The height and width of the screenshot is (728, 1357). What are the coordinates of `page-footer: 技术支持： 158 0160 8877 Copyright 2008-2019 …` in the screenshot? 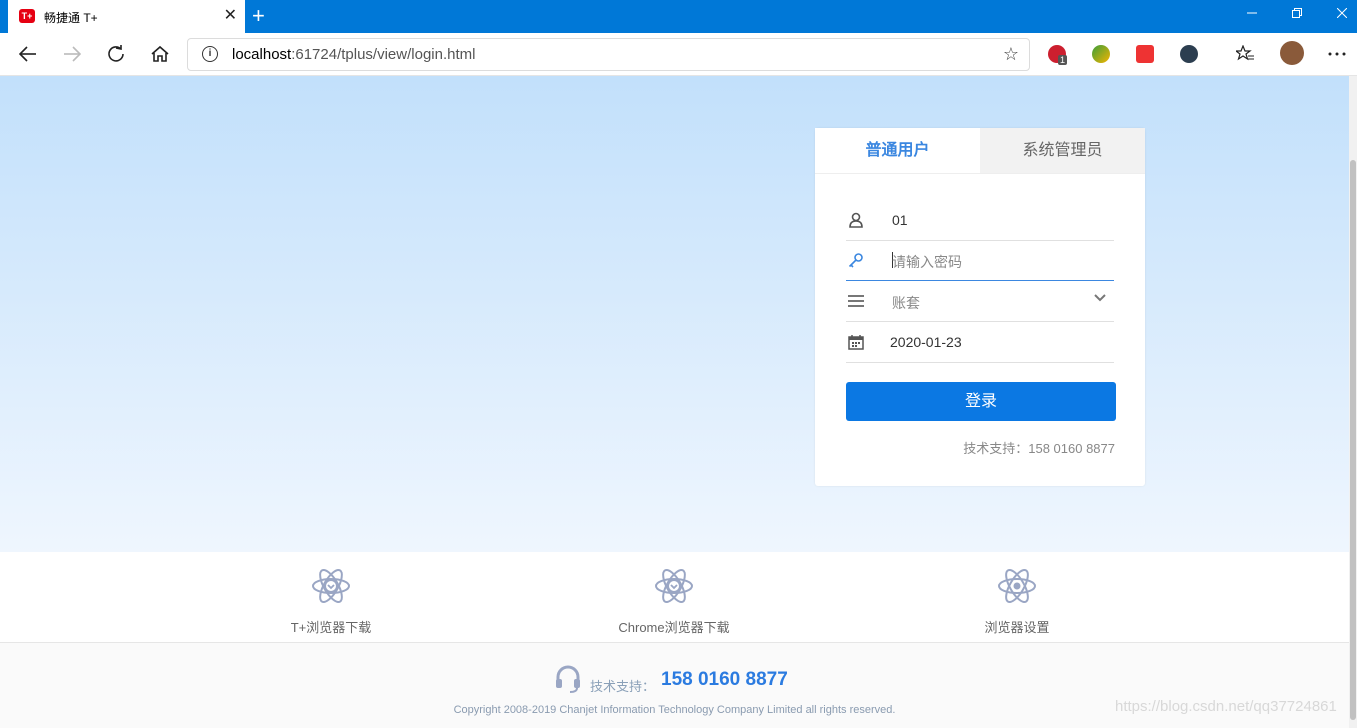 It's located at (674, 685).